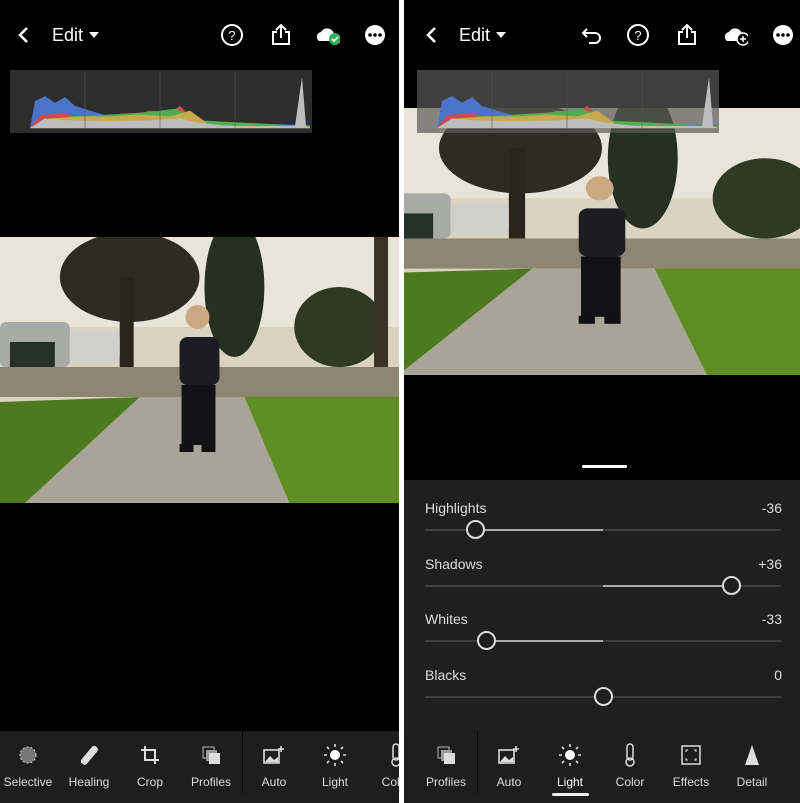 The width and height of the screenshot is (800, 803). What do you see at coordinates (28, 782) in the screenshot?
I see `tool-label: Selective` at bounding box center [28, 782].